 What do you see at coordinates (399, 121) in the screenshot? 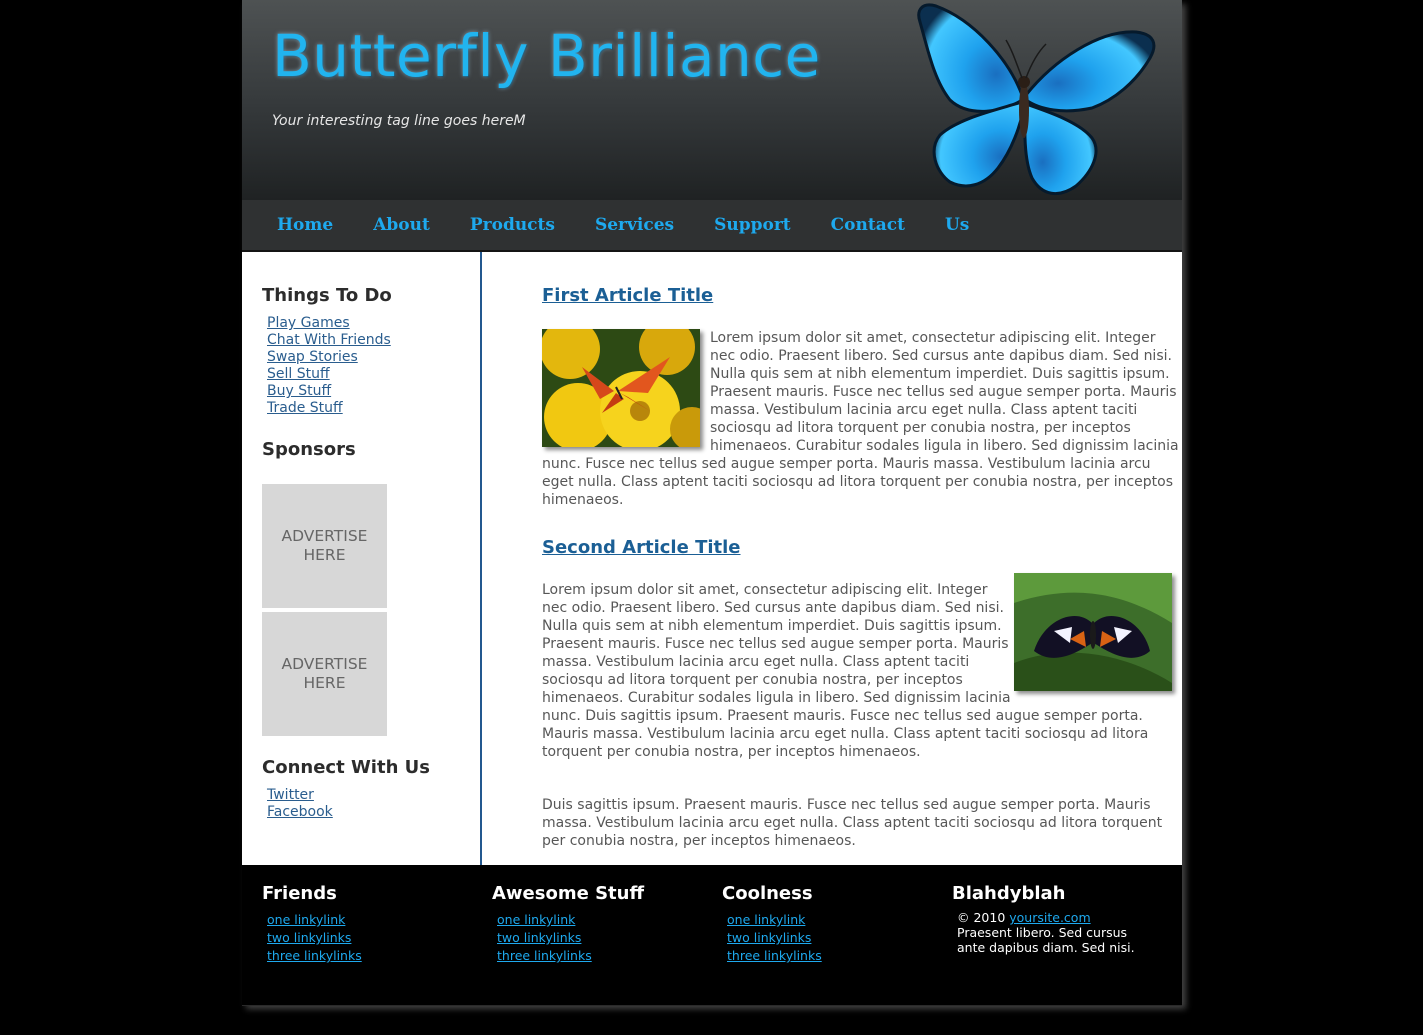
I see `site-tagline: Your interesting tag line goes hereM` at bounding box center [399, 121].